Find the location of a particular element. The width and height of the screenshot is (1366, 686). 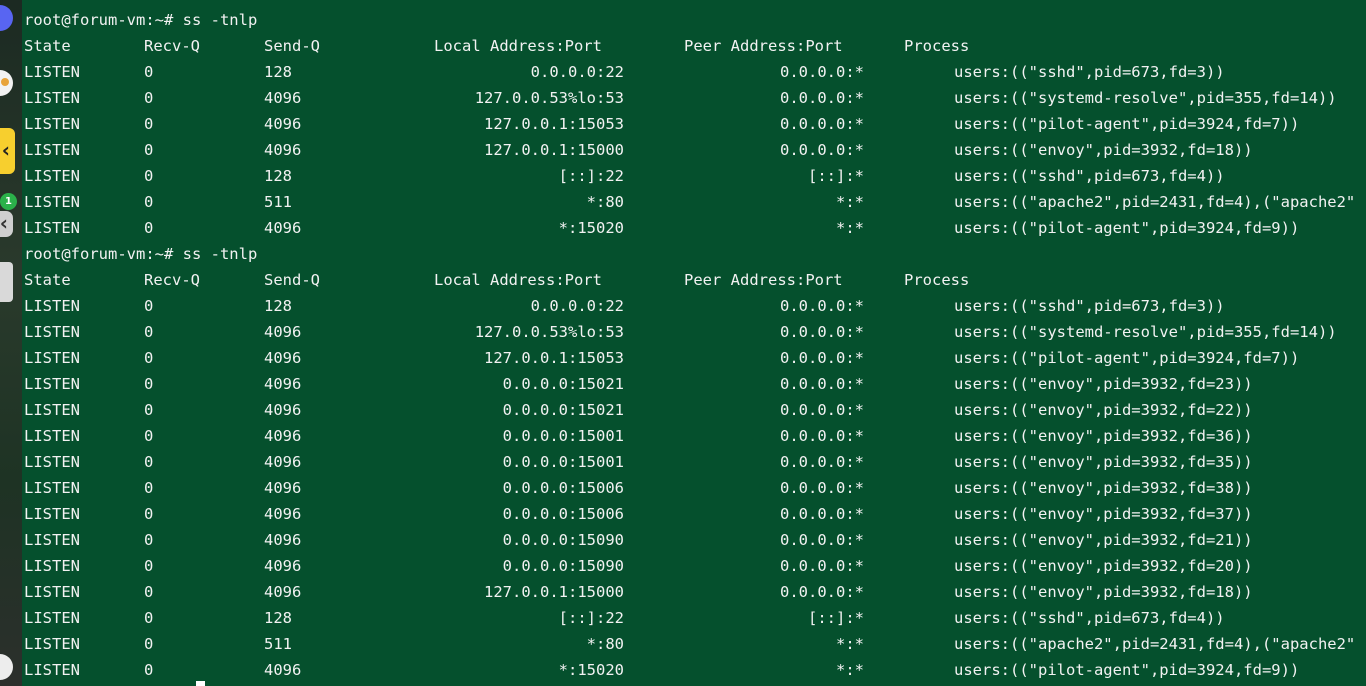

column-header: Process is located at coordinates (937, 280).